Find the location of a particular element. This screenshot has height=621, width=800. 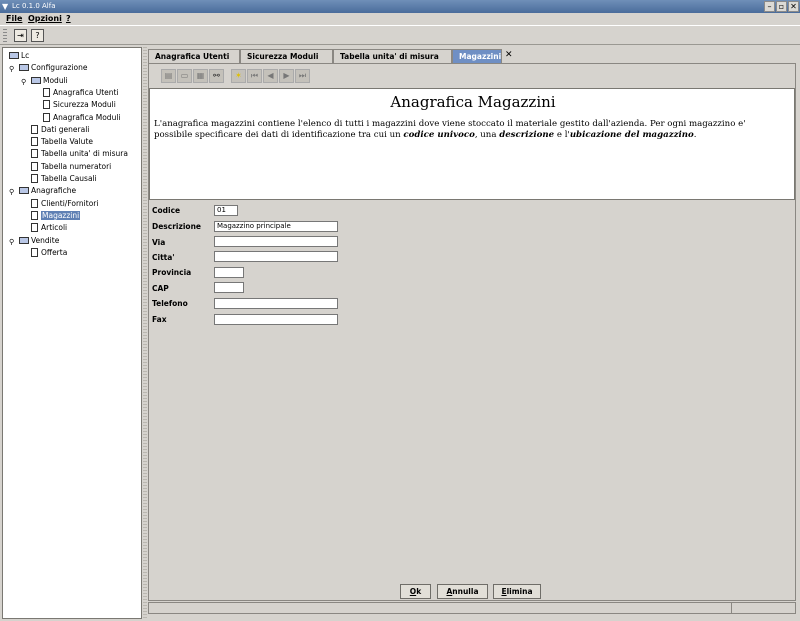

tab-close-icon: ✕ is located at coordinates (509, 55).